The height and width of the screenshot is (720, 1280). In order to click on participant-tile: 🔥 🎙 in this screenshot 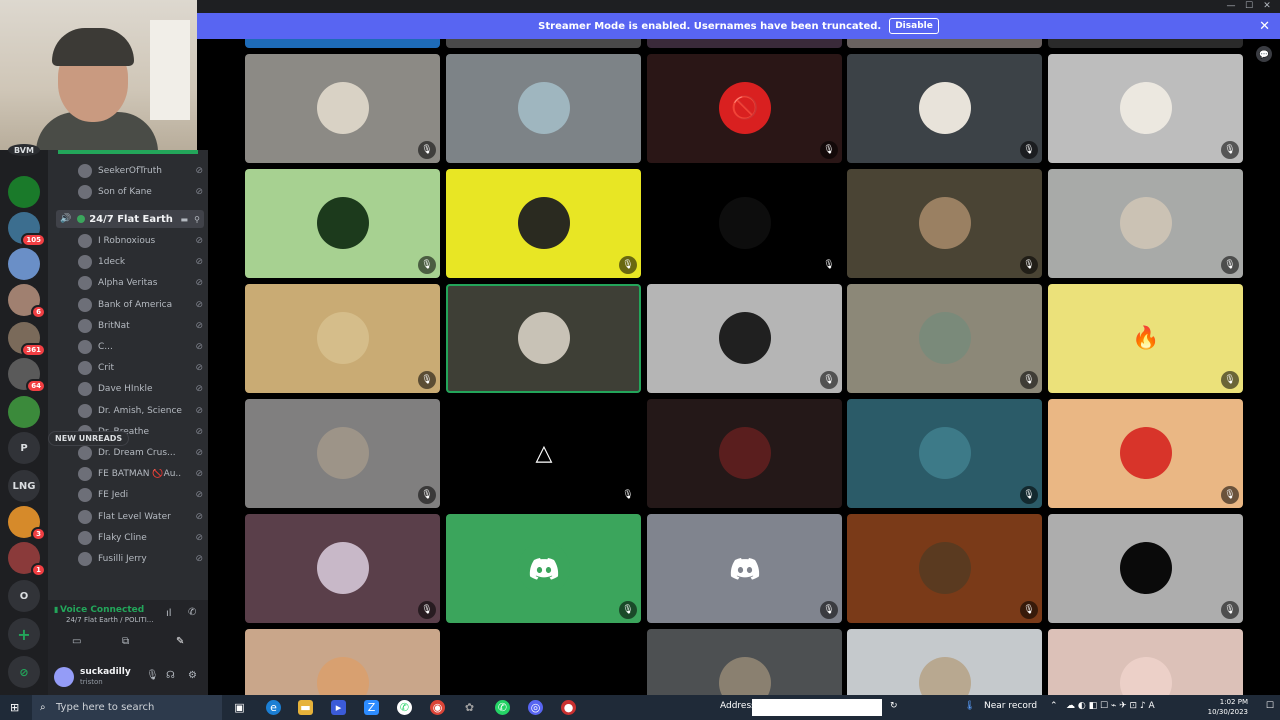, I will do `click(1145, 338)`.